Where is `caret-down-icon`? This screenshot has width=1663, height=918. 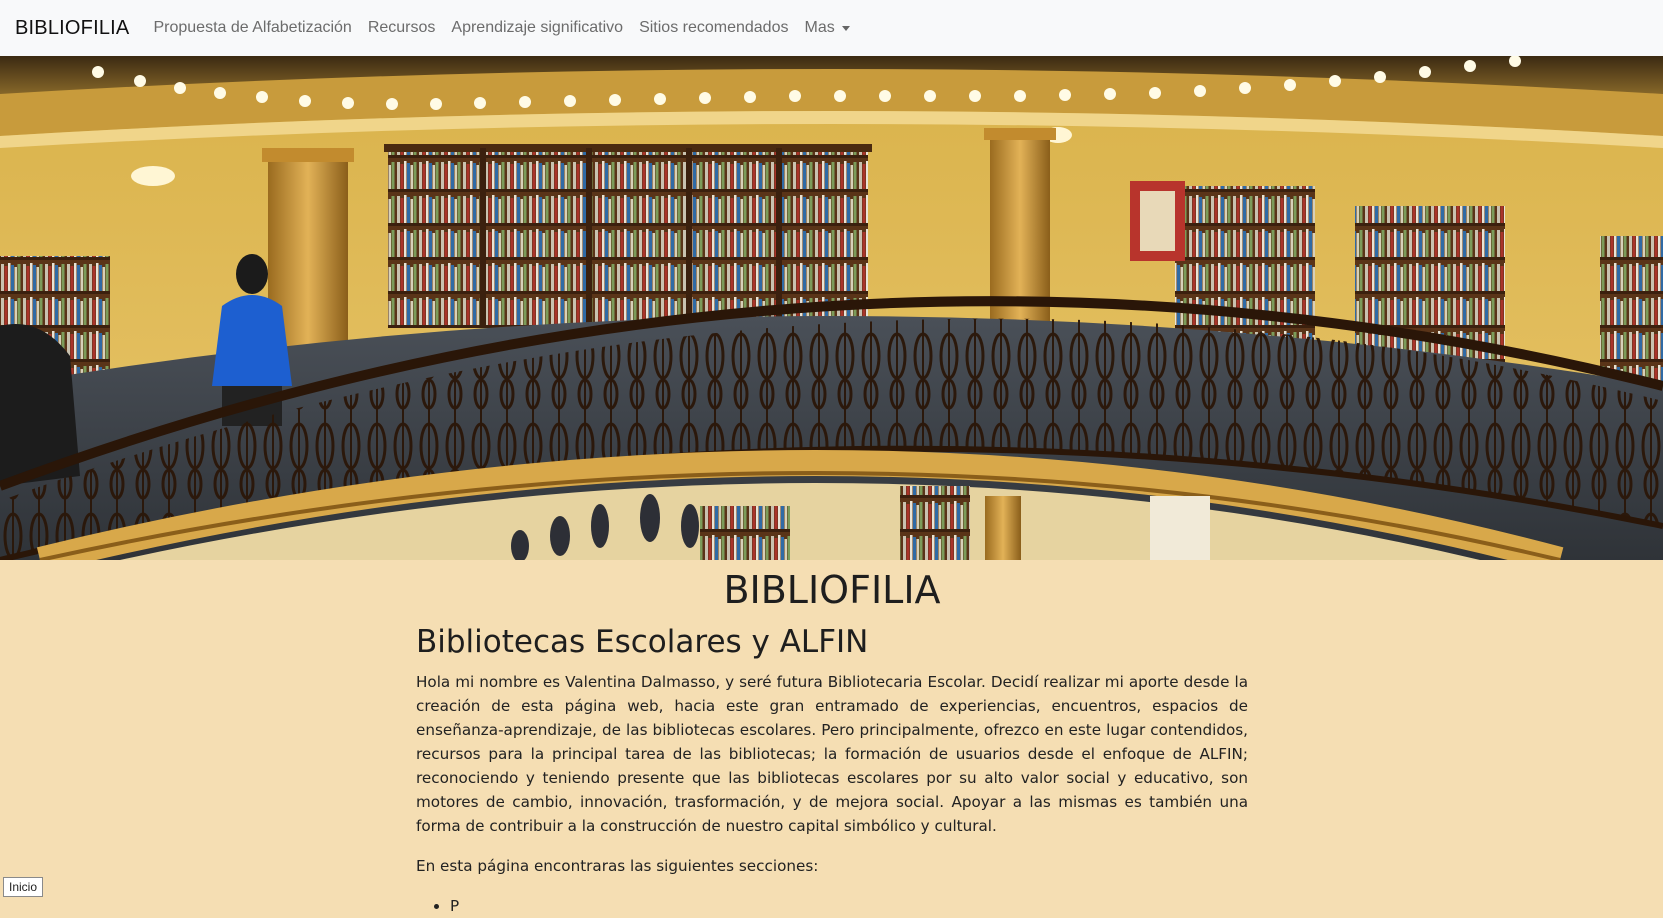
caret-down-icon is located at coordinates (845, 28).